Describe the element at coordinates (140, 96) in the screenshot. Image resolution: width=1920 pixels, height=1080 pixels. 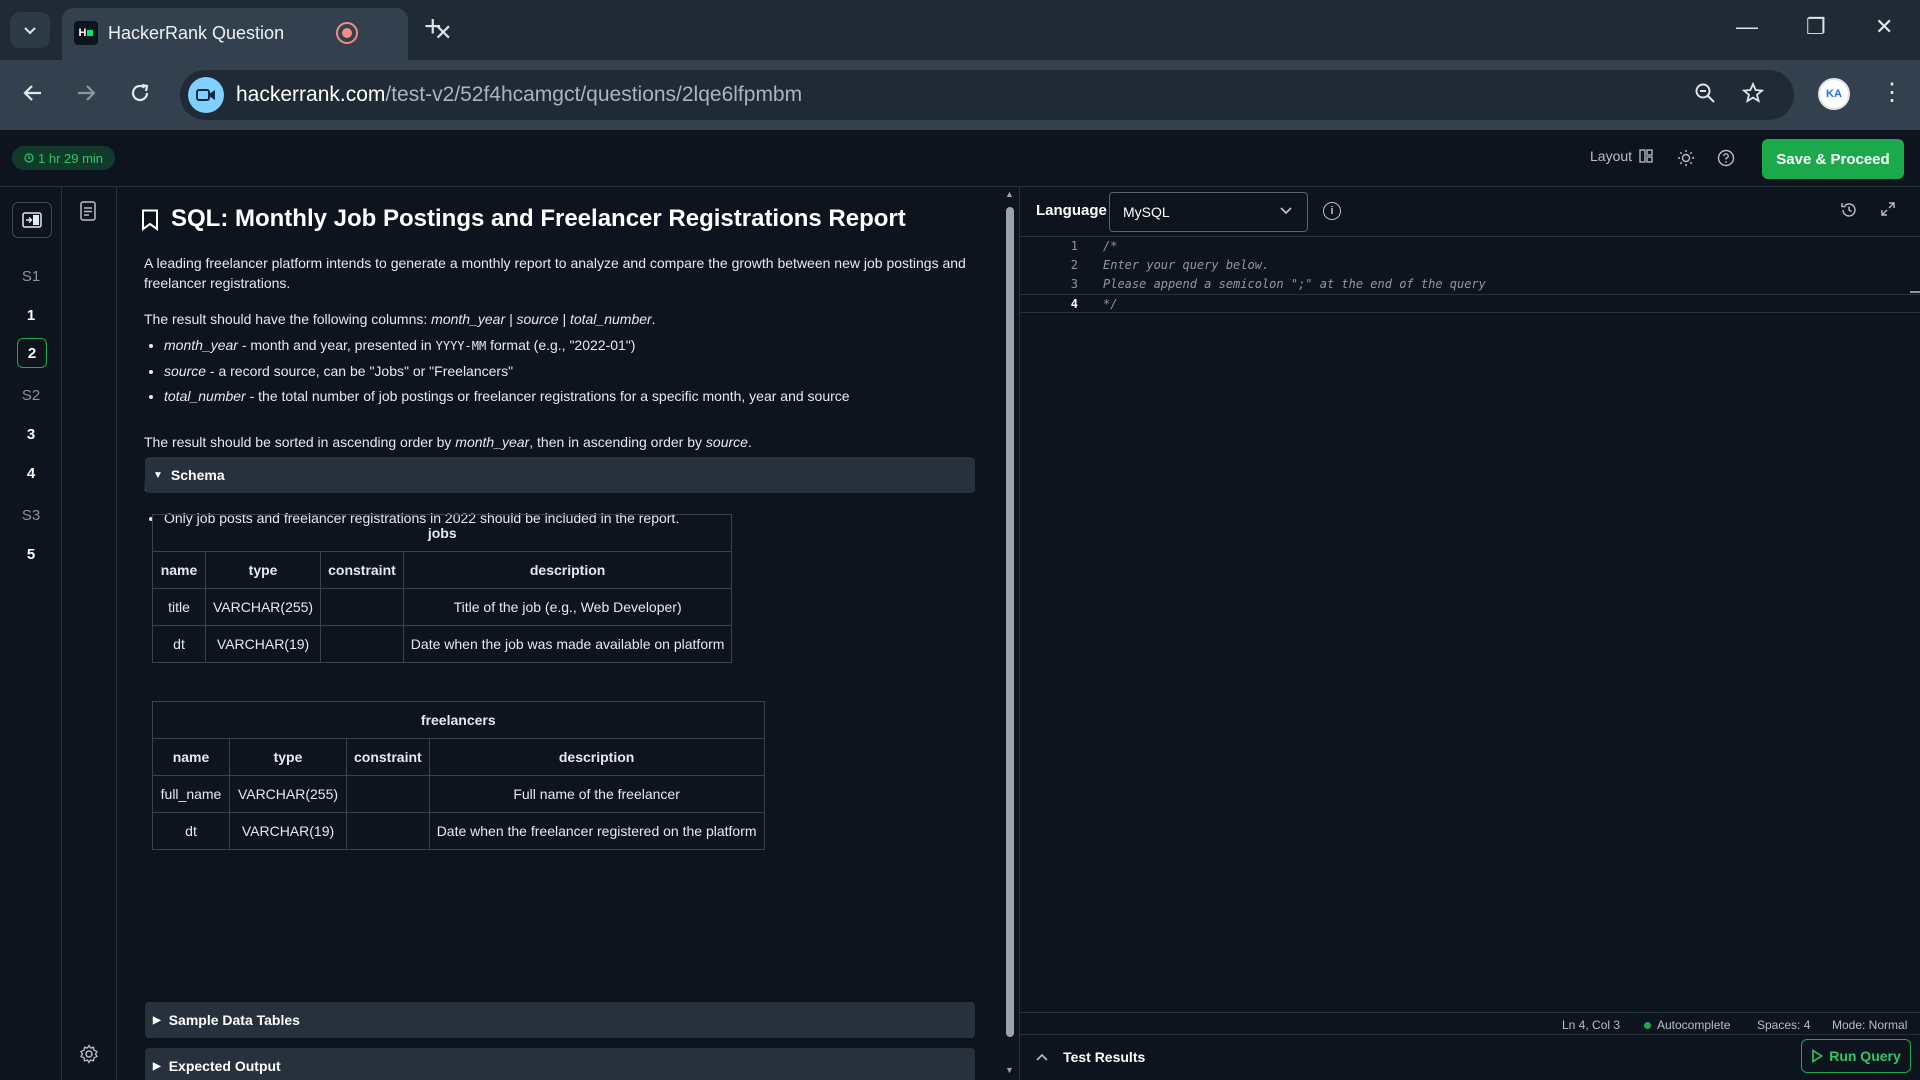
I see `reload-icon` at that location.